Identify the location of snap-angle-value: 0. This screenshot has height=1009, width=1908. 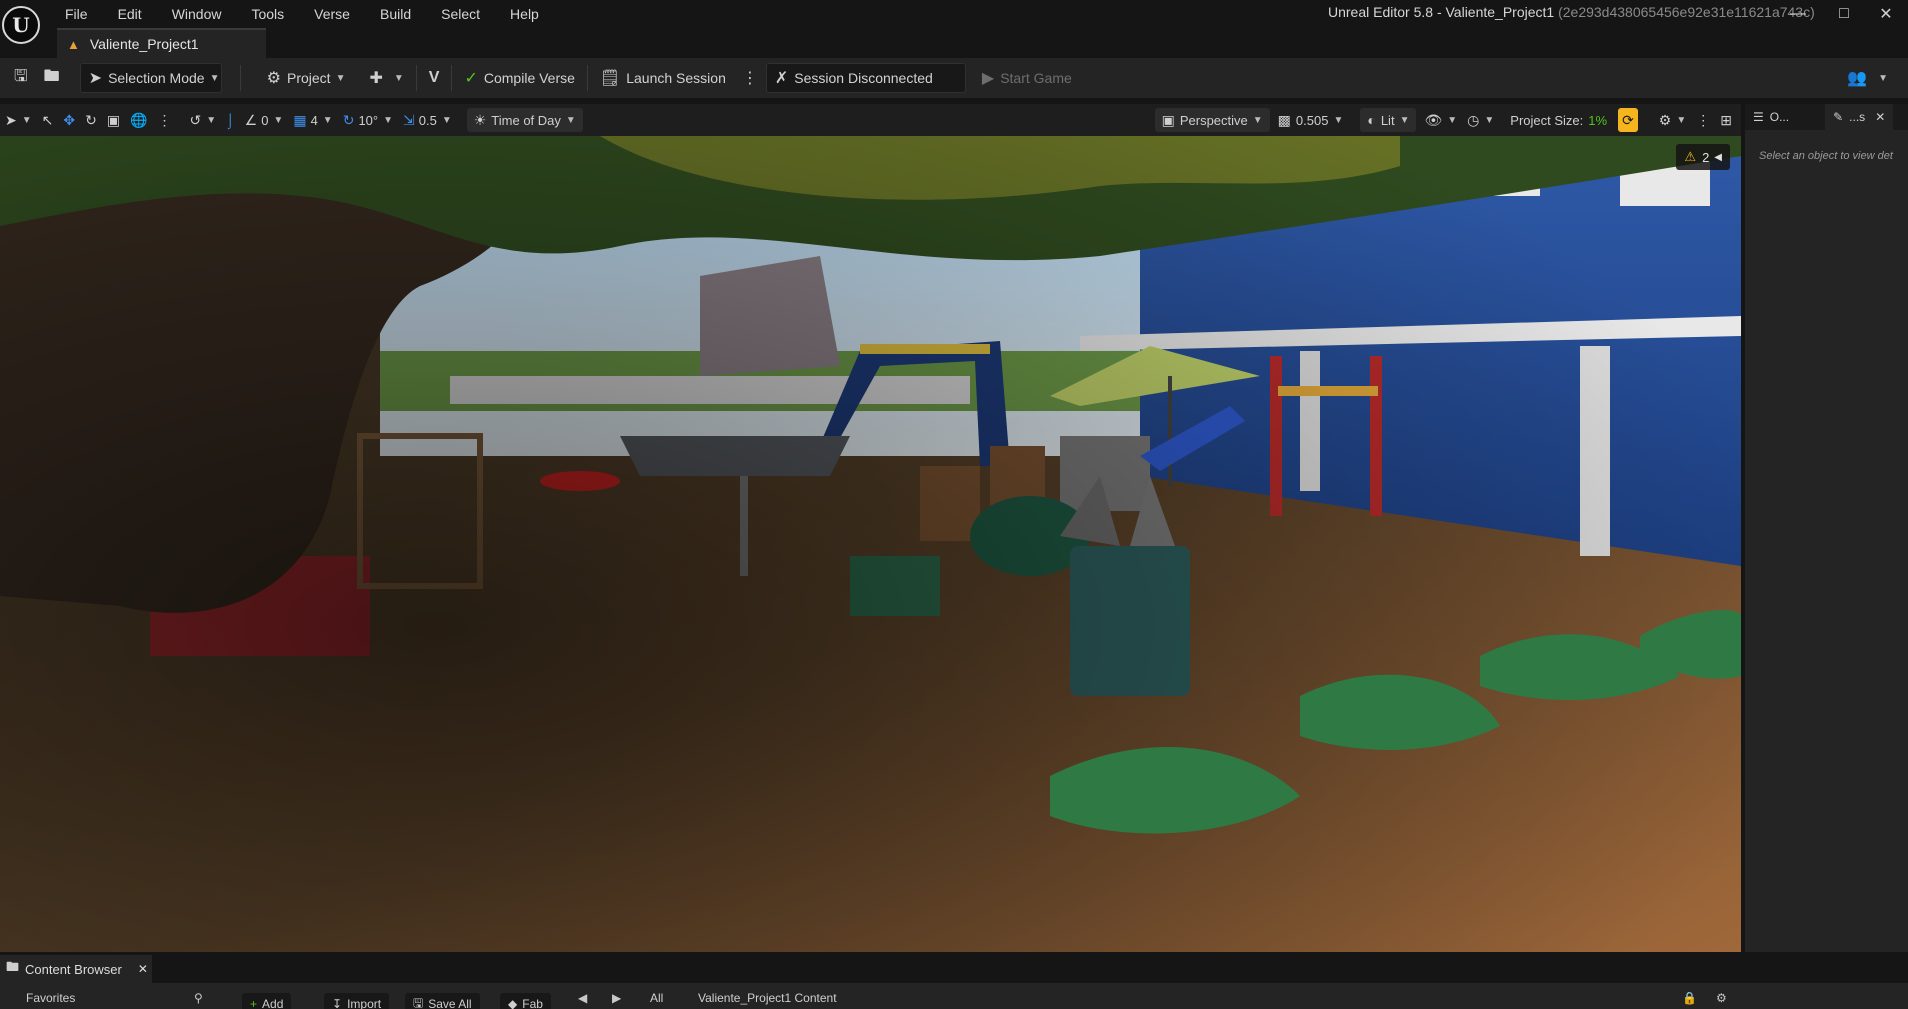
(265, 120).